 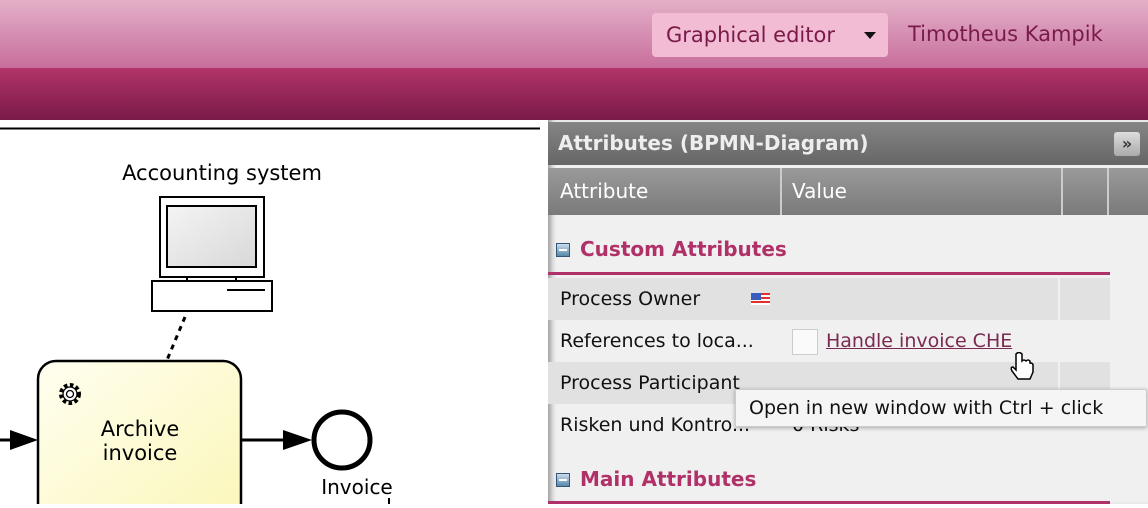 What do you see at coordinates (1127, 144) in the screenshot?
I see `collapse-panel-button: »` at bounding box center [1127, 144].